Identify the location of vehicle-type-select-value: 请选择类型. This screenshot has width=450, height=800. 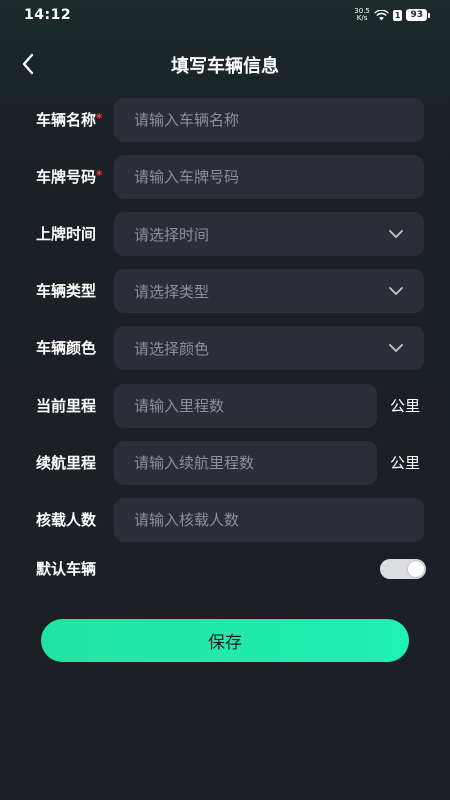
(172, 291).